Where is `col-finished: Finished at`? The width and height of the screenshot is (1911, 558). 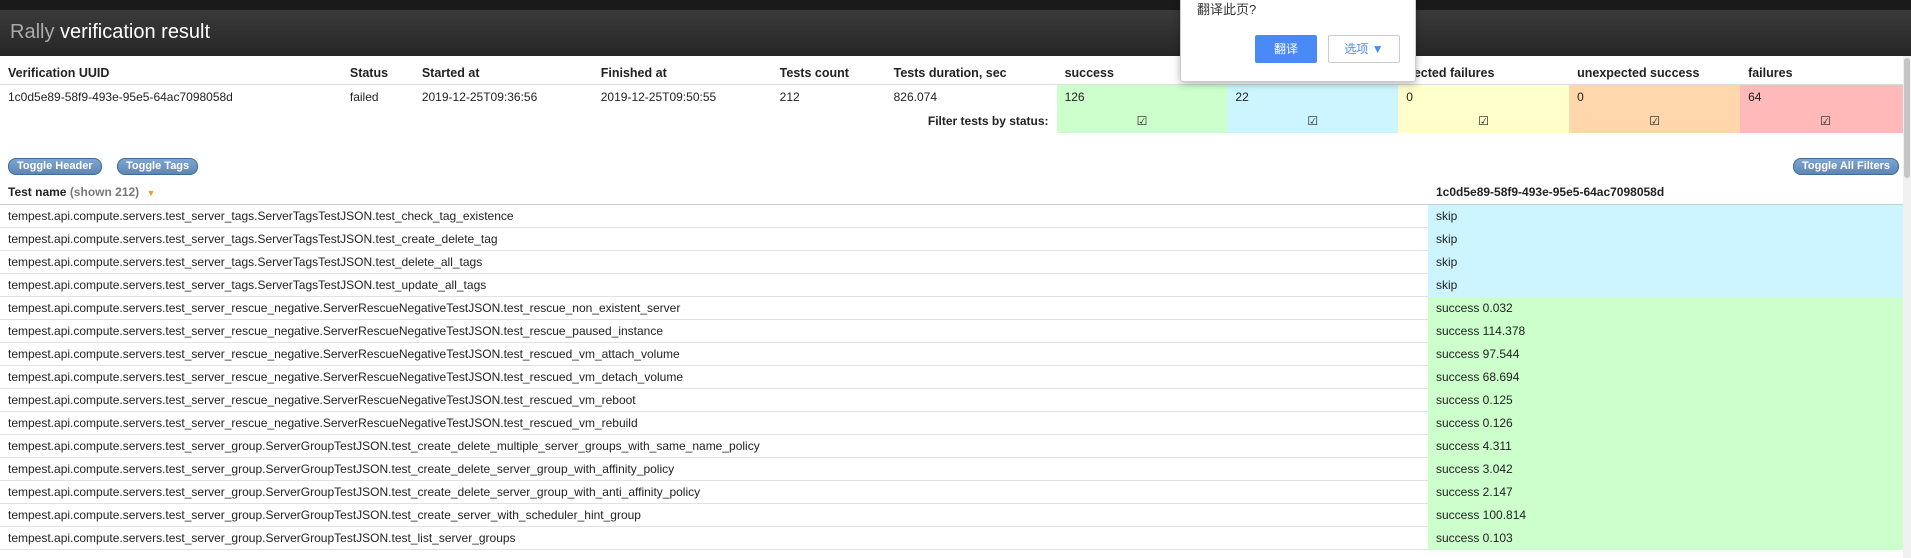 col-finished: Finished at is located at coordinates (682, 73).